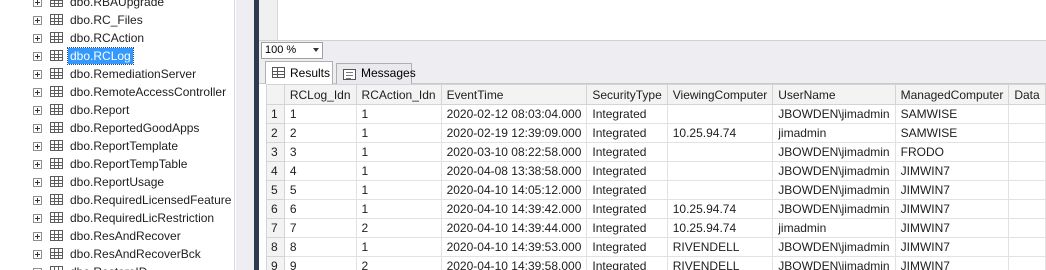 The image size is (1046, 270). What do you see at coordinates (1027, 94) in the screenshot?
I see `column-header-data: Data` at bounding box center [1027, 94].